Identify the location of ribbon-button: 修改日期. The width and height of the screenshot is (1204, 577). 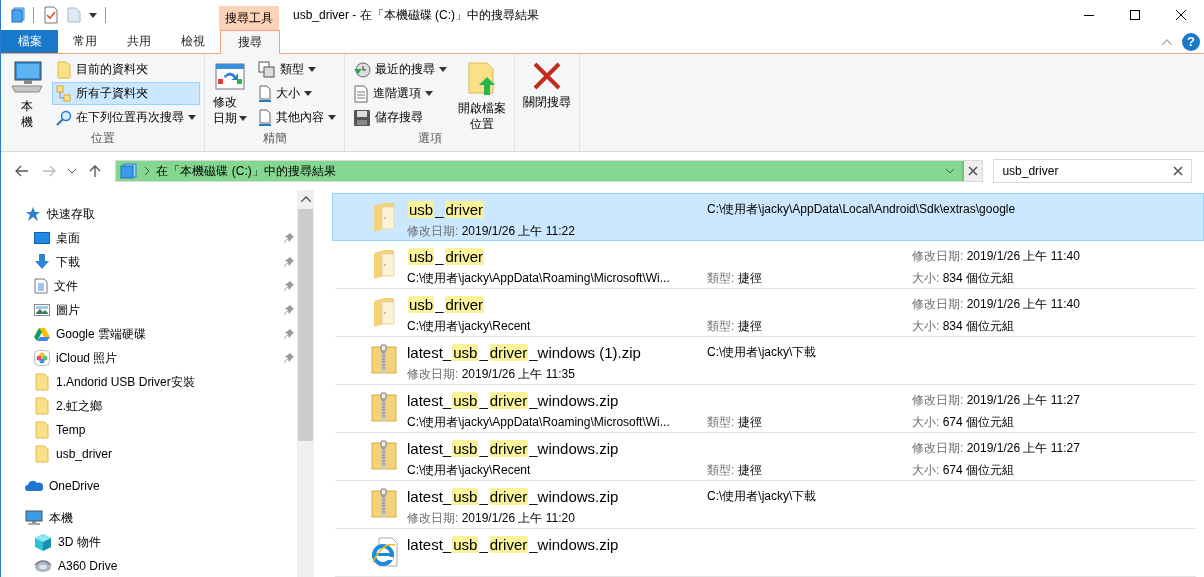
(230, 94).